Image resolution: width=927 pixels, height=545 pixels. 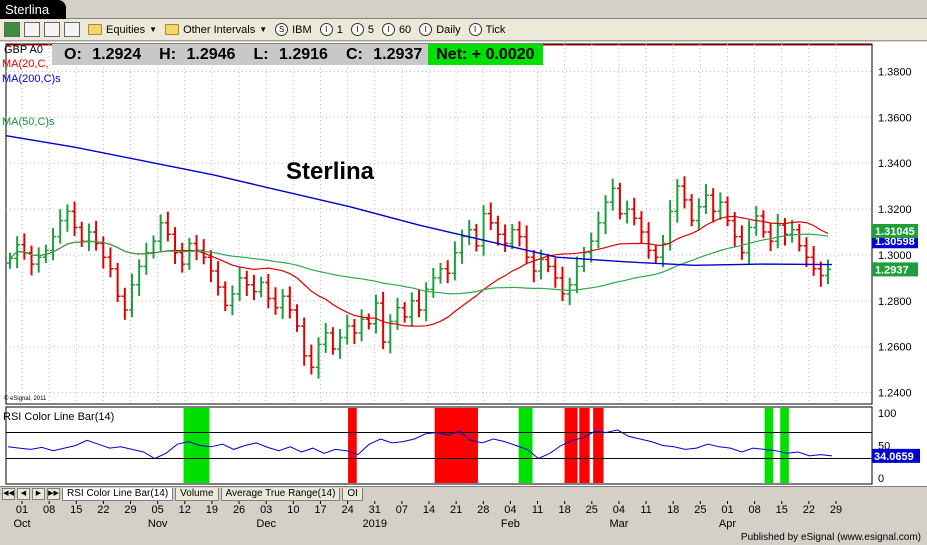 I want to click on high-label: H:, so click(x=168, y=54).